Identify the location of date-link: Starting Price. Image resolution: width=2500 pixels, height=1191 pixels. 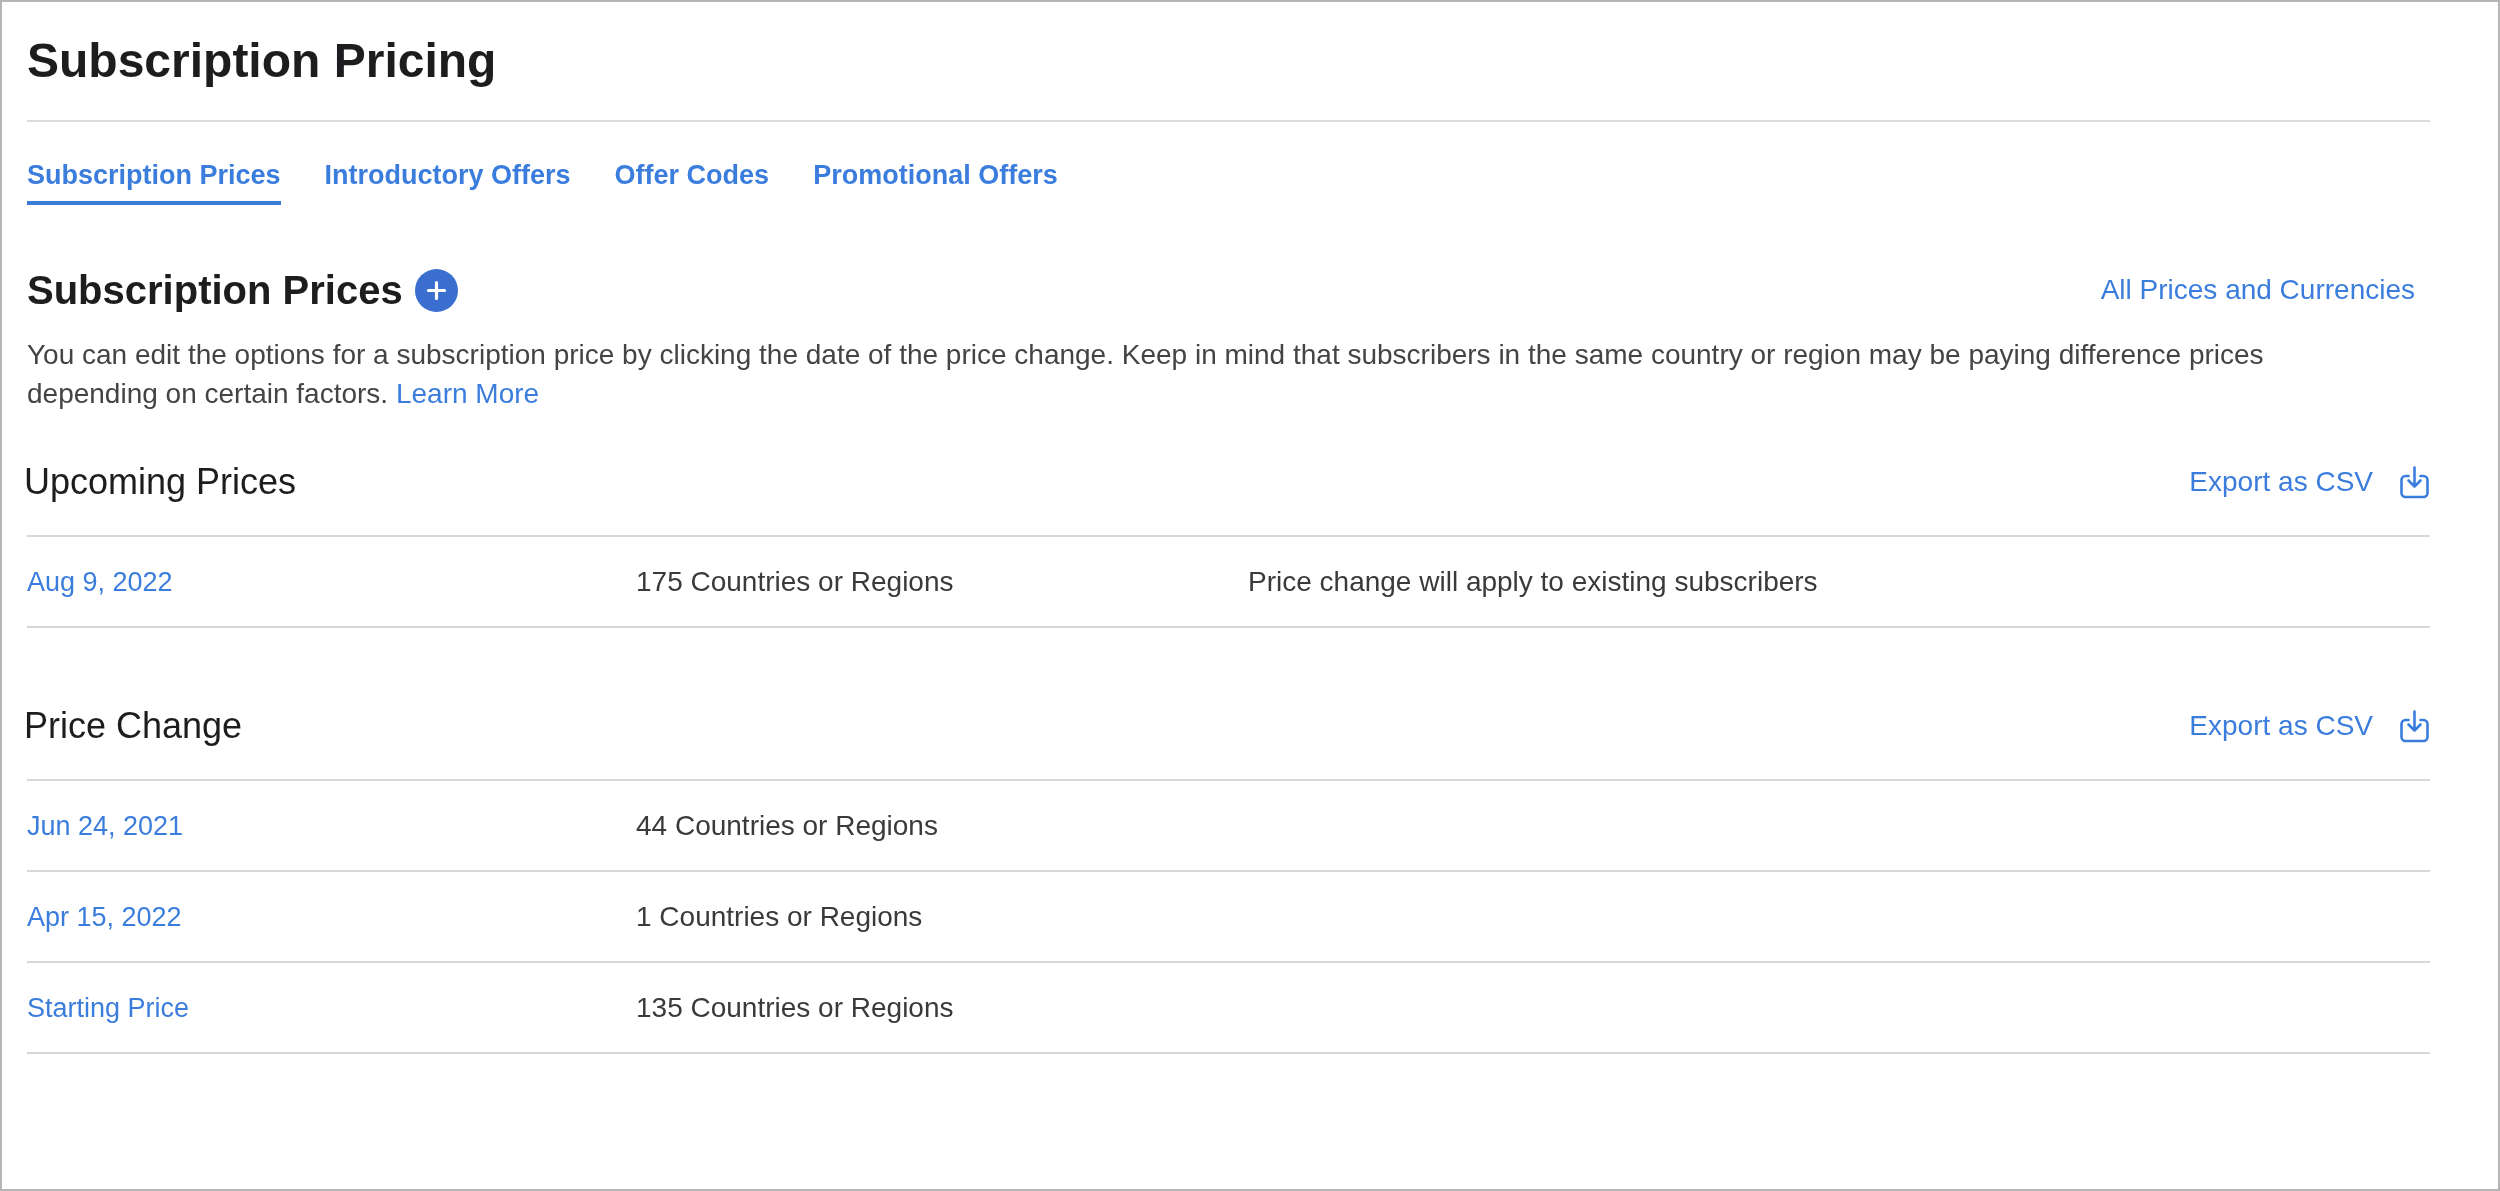
(108, 1007).